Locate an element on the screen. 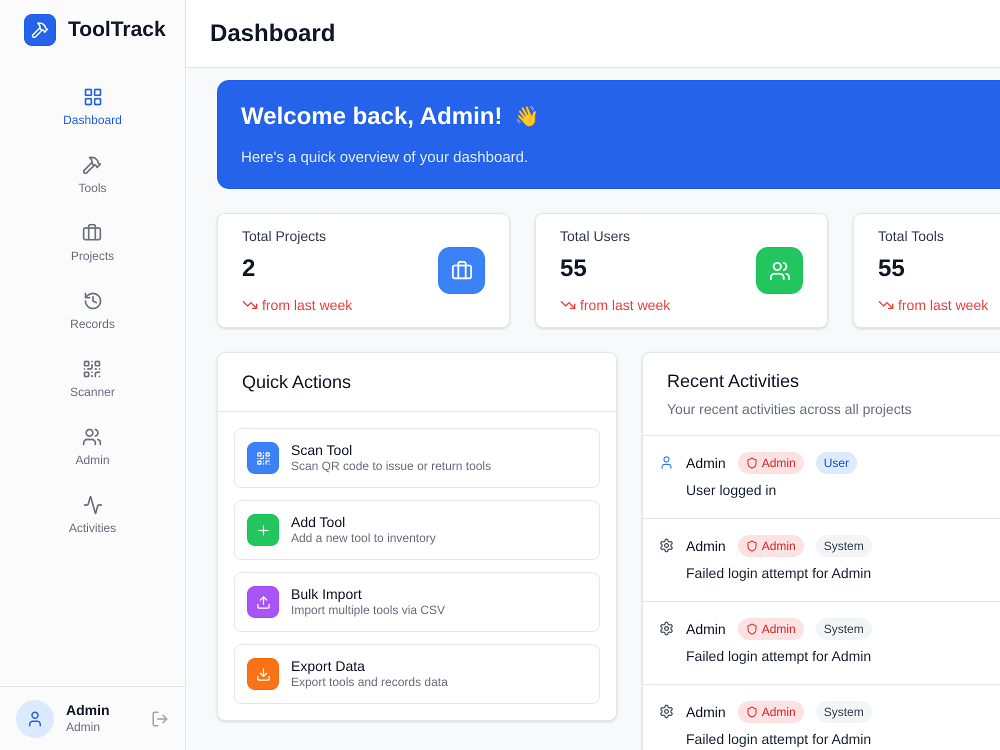 The image size is (1000, 750). avatar-icon is located at coordinates (35, 719).